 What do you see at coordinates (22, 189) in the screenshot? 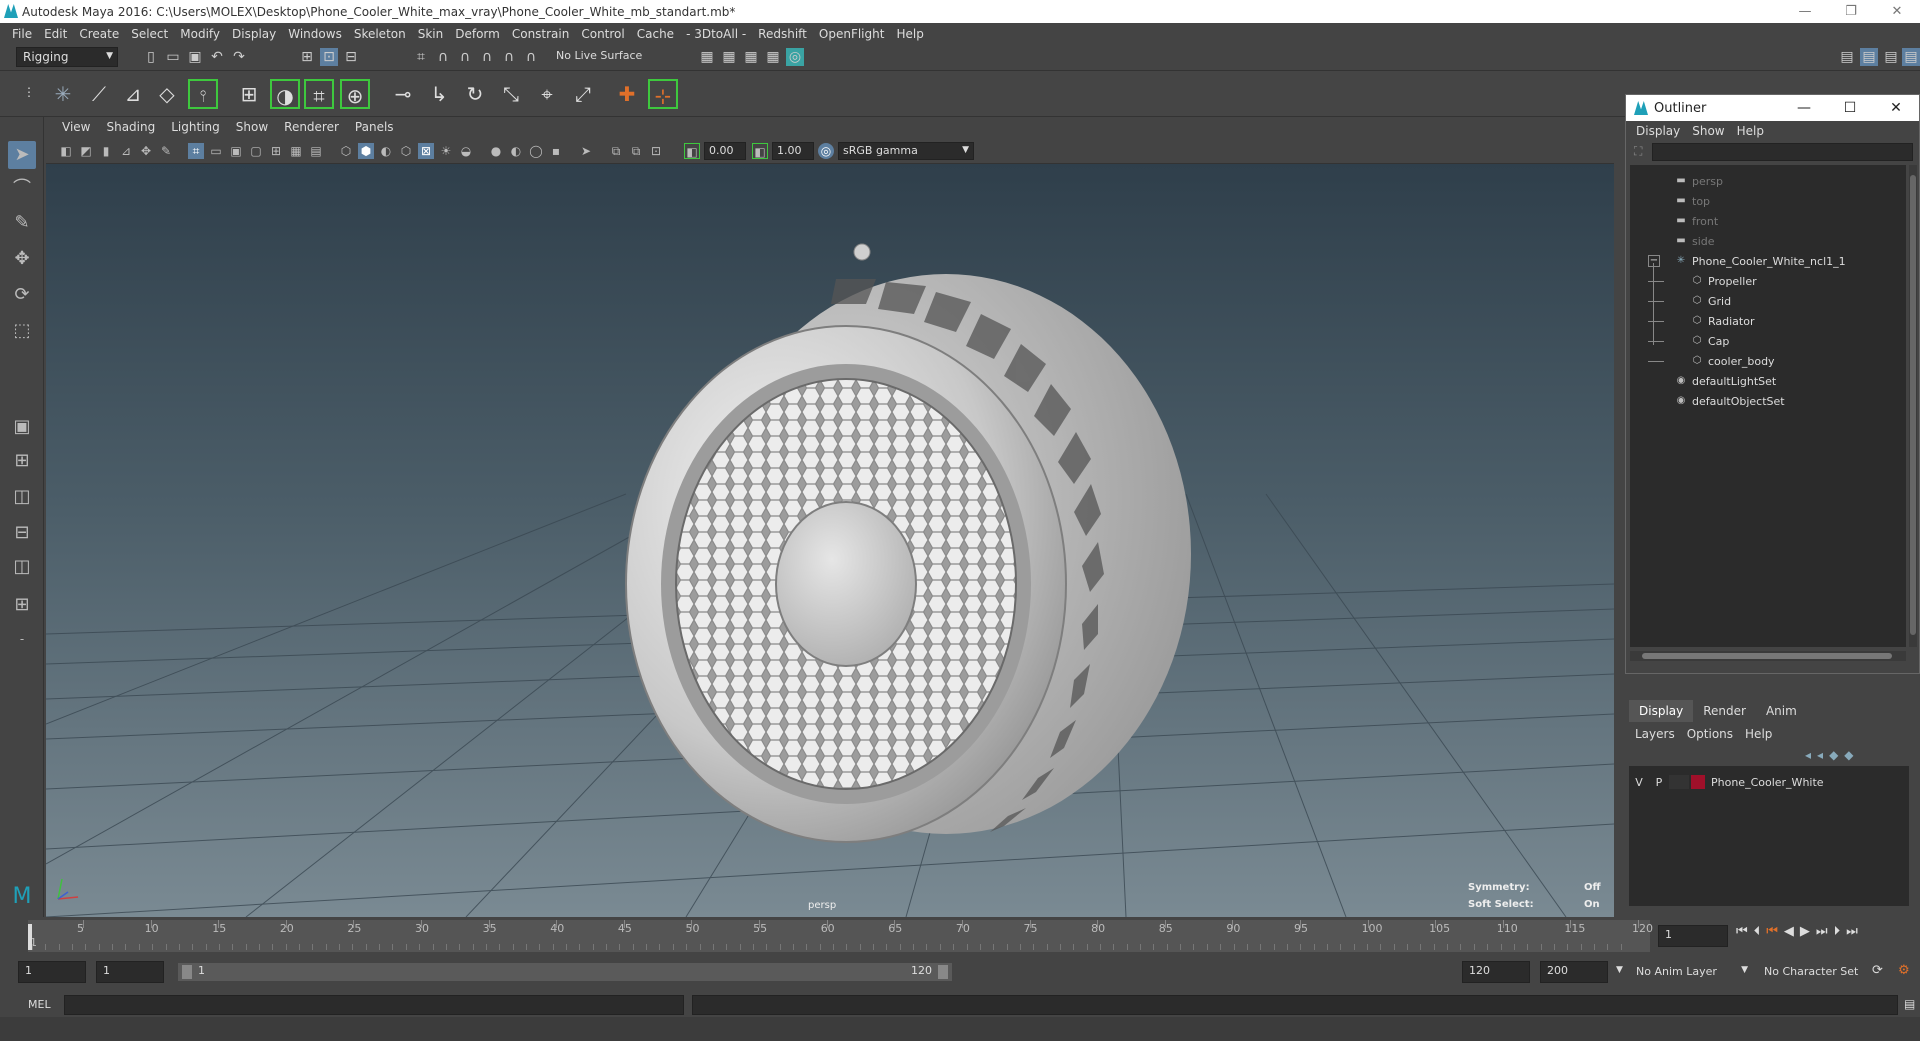
I see `lasso-tool-icon: ⌒` at bounding box center [22, 189].